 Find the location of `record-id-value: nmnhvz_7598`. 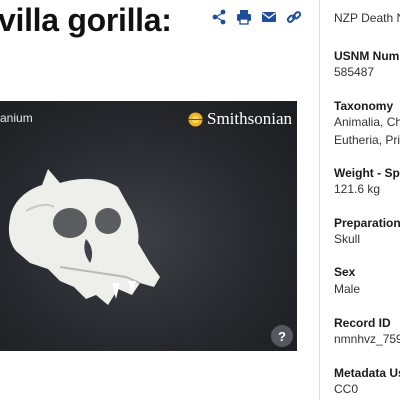

record-id-value: nmnhvz_7598 is located at coordinates (367, 339).